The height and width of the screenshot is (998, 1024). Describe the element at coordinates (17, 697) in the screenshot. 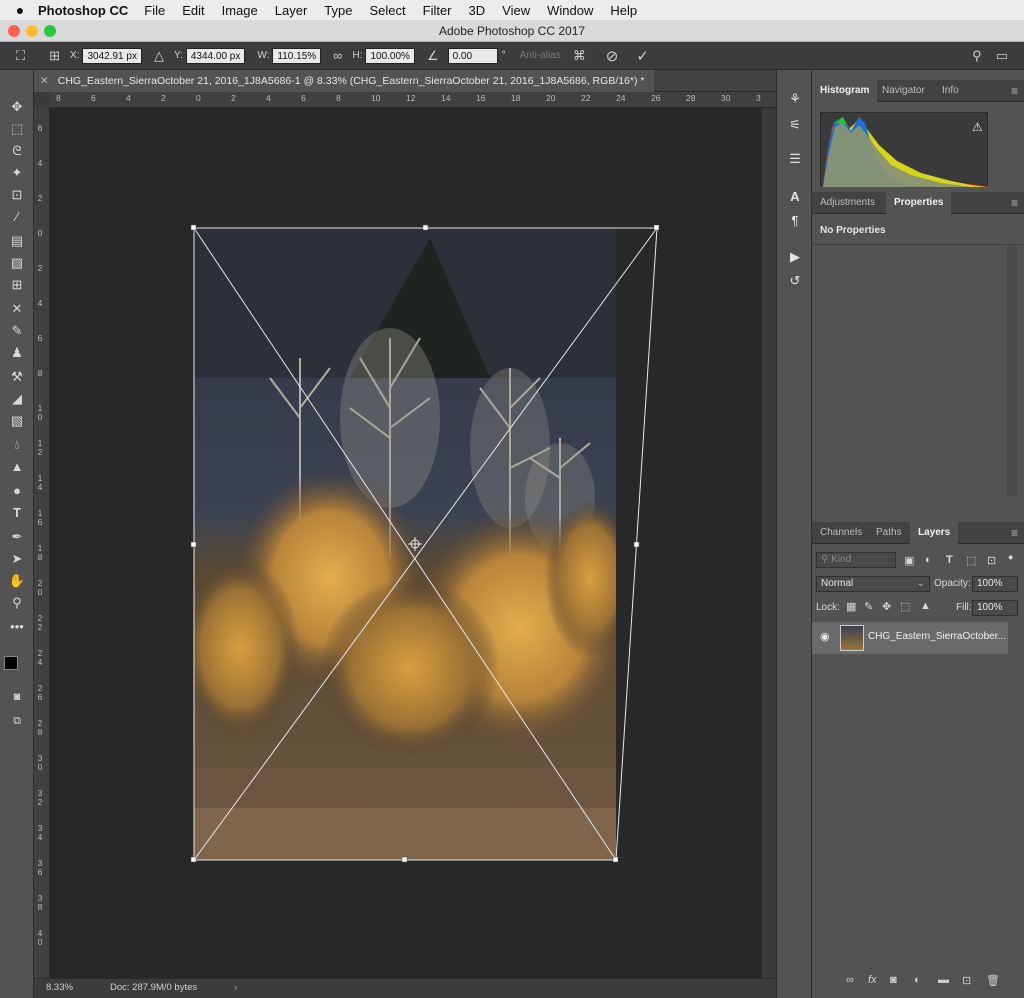

I see `quick-mask-icon: ◙` at that location.